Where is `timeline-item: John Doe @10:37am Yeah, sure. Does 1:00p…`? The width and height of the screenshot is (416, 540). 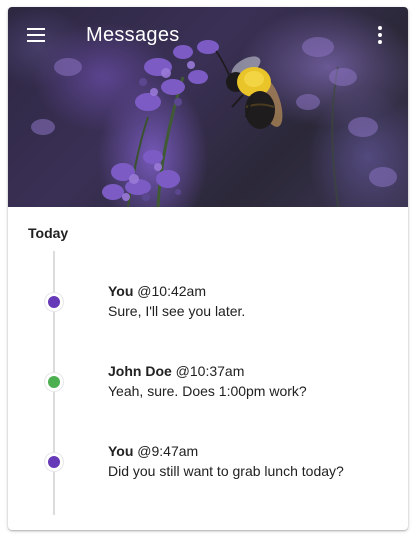
timeline-item: John Doe @10:37am Yeah, sure. Does 1:00p… is located at coordinates (208, 385).